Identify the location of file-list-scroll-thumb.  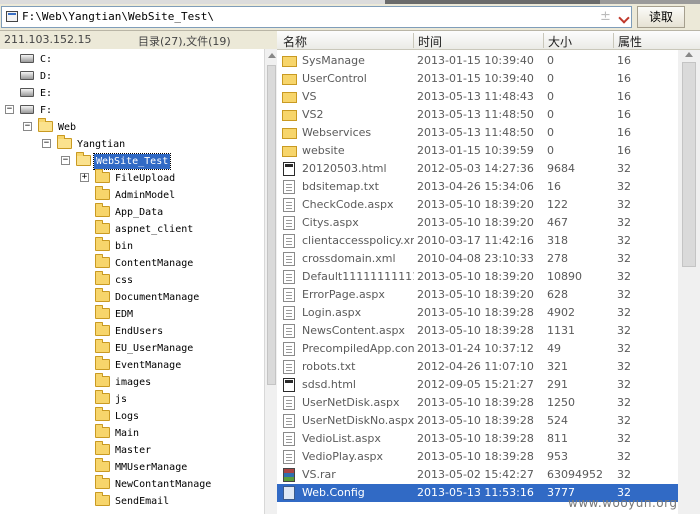
(689, 164).